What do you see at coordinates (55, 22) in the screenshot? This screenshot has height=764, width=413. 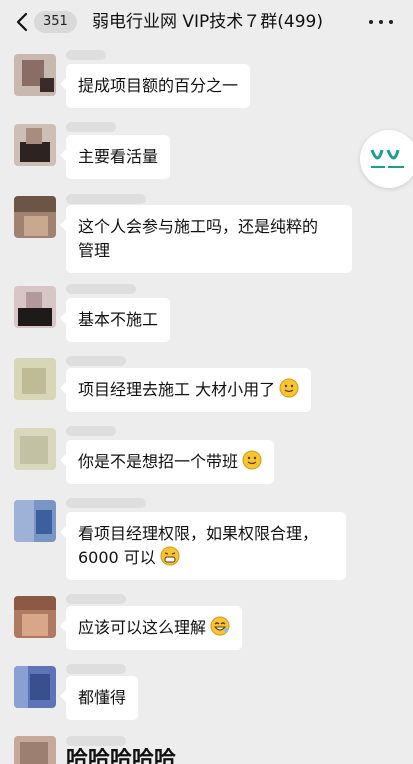 I see `unread-count-badge: 351` at bounding box center [55, 22].